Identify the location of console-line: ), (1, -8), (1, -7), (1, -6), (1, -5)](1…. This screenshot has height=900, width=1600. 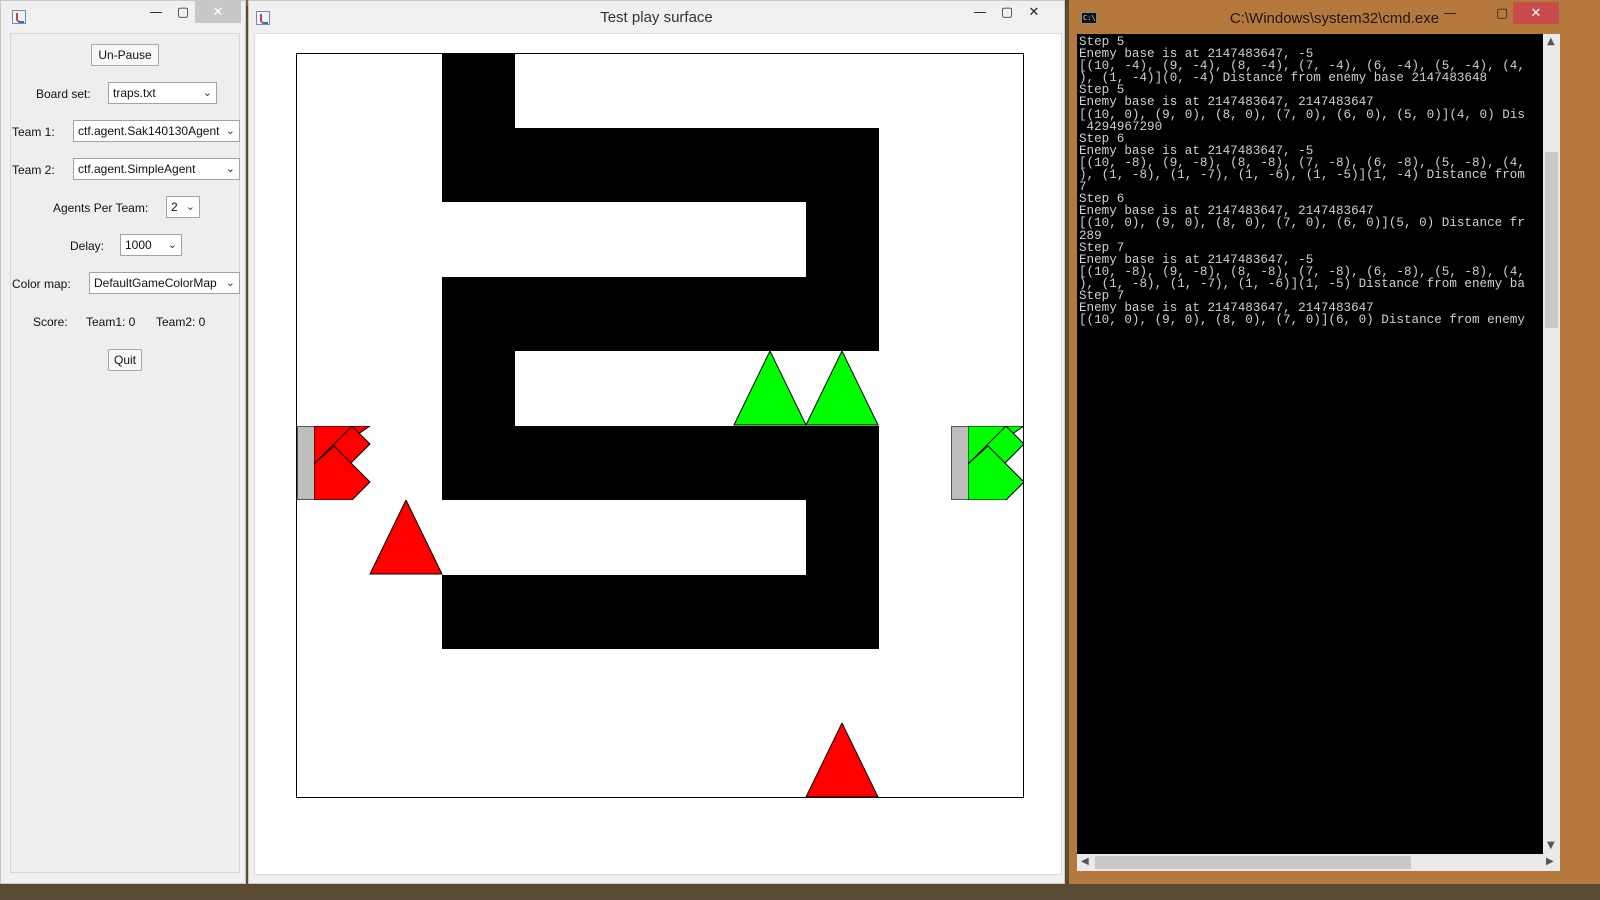
(1302, 175).